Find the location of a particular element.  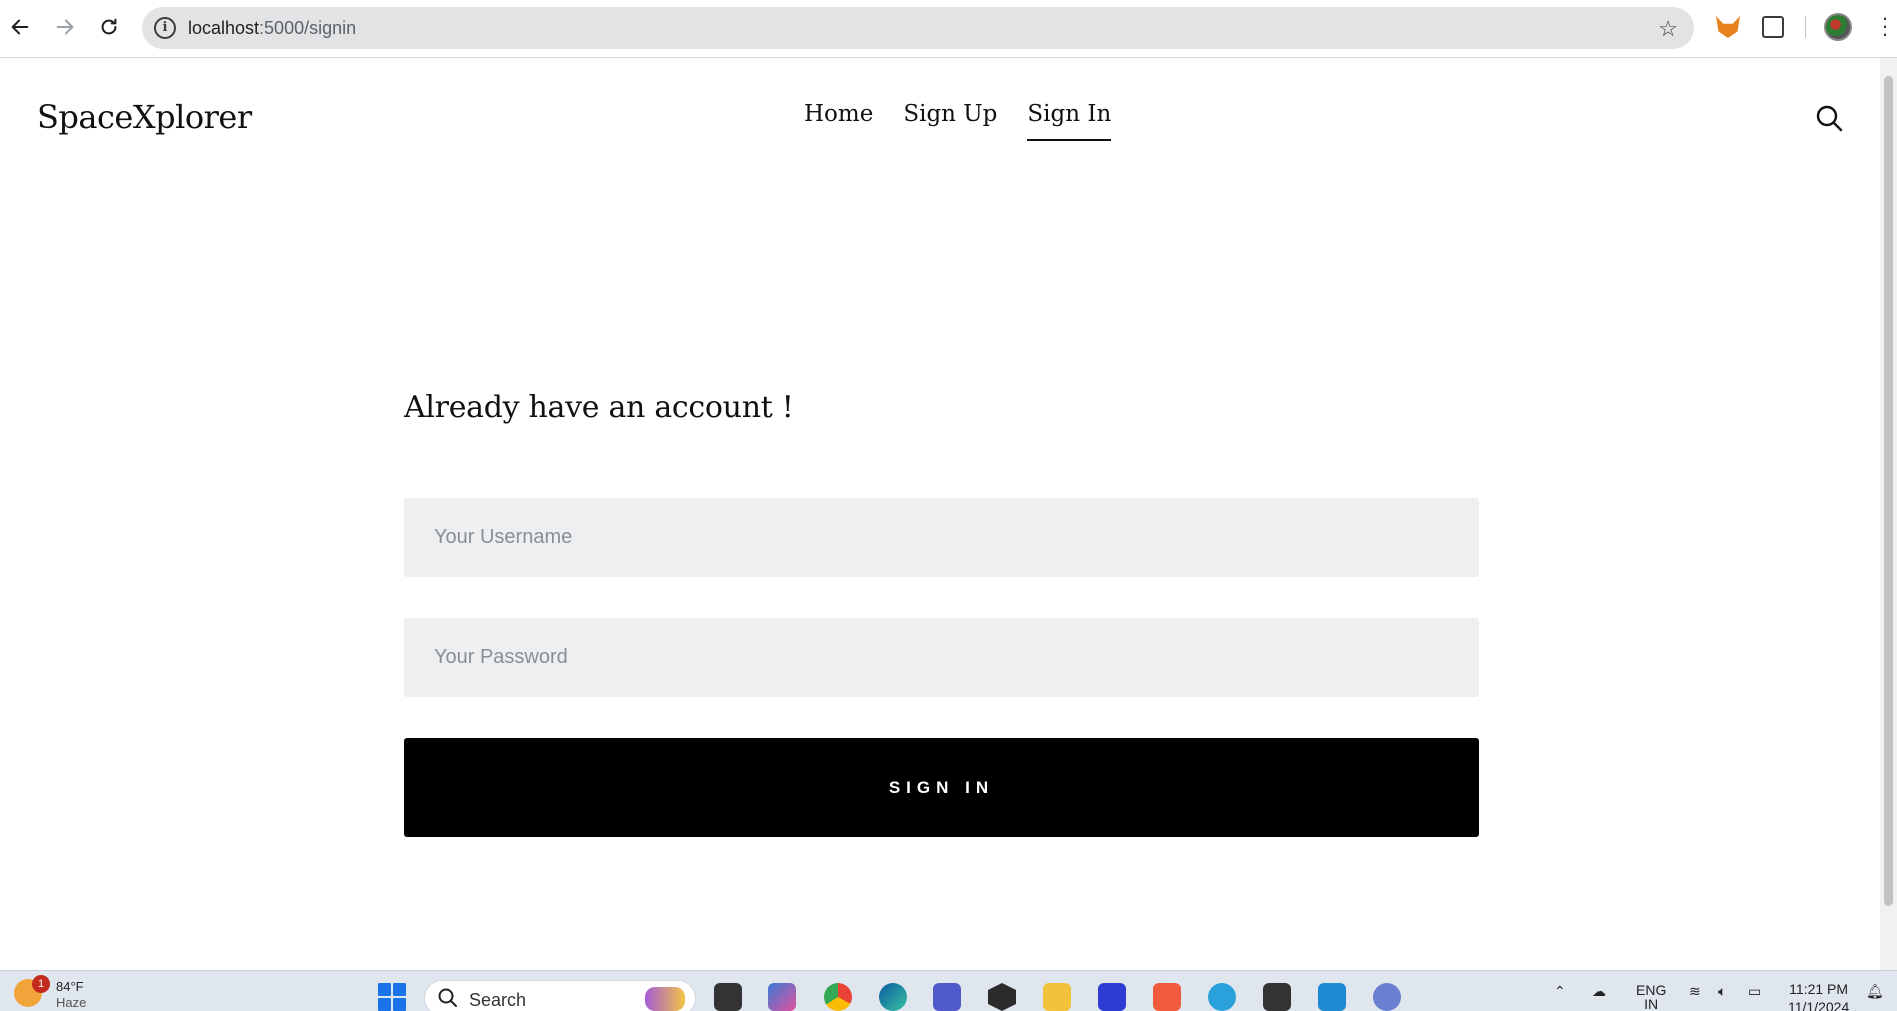

browser-menu-icon: · · · is located at coordinates (1885, 26).